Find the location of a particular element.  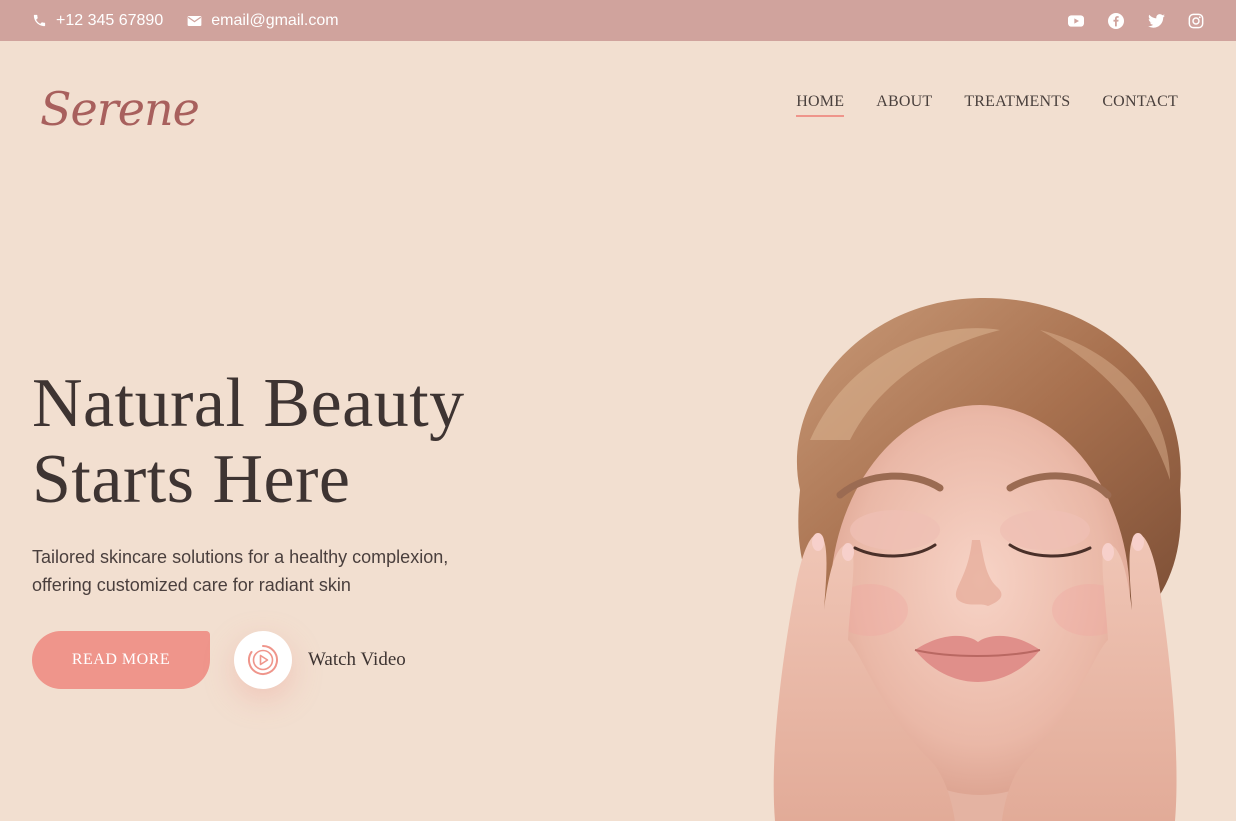

watch-video-button: Watch Video is located at coordinates (320, 660).